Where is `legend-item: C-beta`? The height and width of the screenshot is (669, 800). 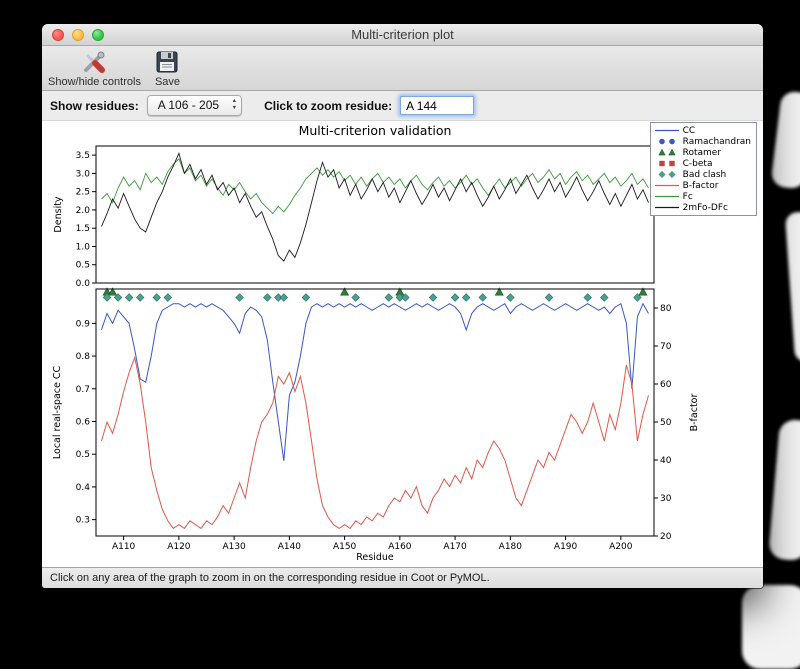
legend-item: C-beta is located at coordinates (702, 163).